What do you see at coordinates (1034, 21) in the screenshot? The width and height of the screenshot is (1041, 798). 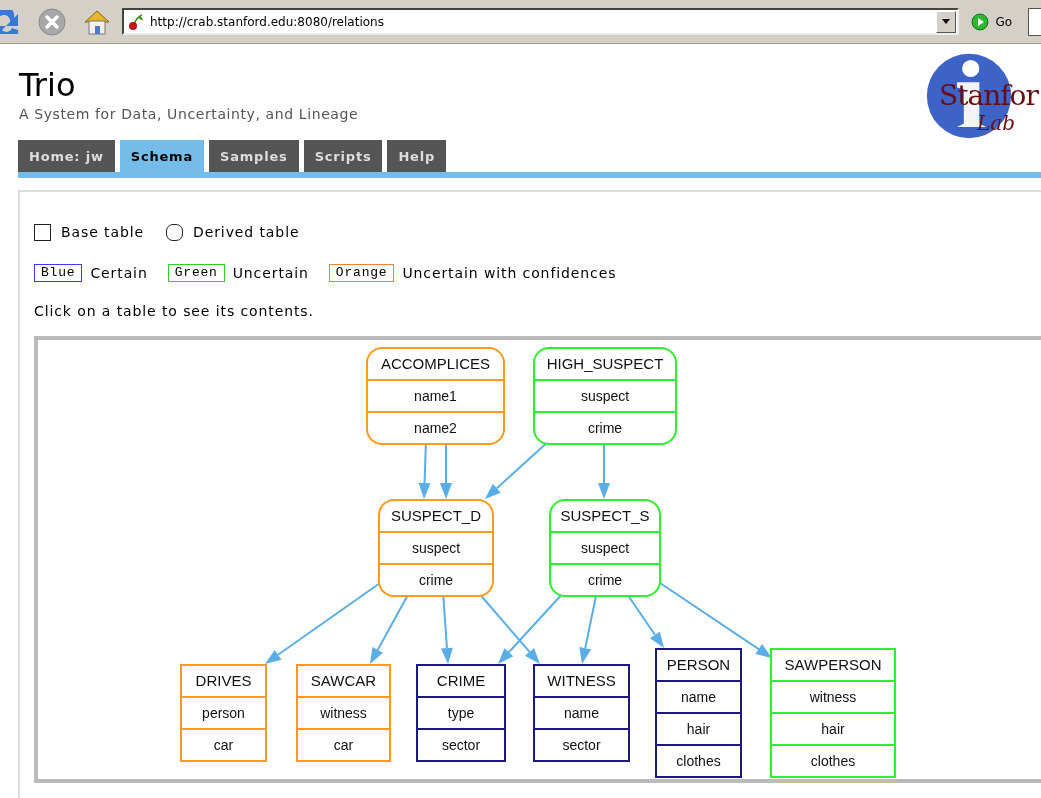 I see `toolbar-field` at bounding box center [1034, 21].